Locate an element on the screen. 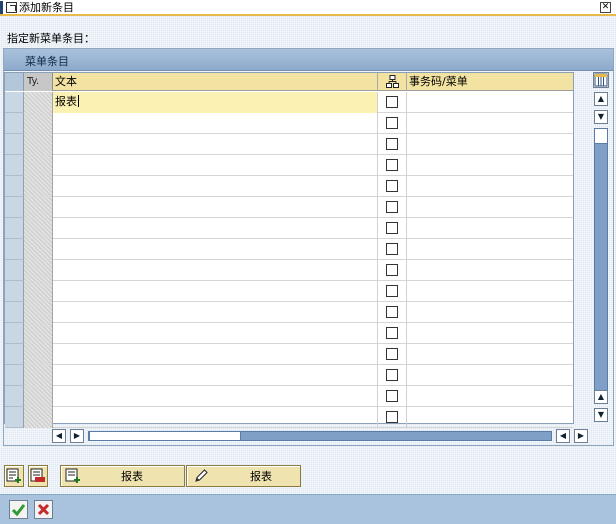 The height and width of the screenshot is (524, 616). column-config-icon is located at coordinates (601, 80).